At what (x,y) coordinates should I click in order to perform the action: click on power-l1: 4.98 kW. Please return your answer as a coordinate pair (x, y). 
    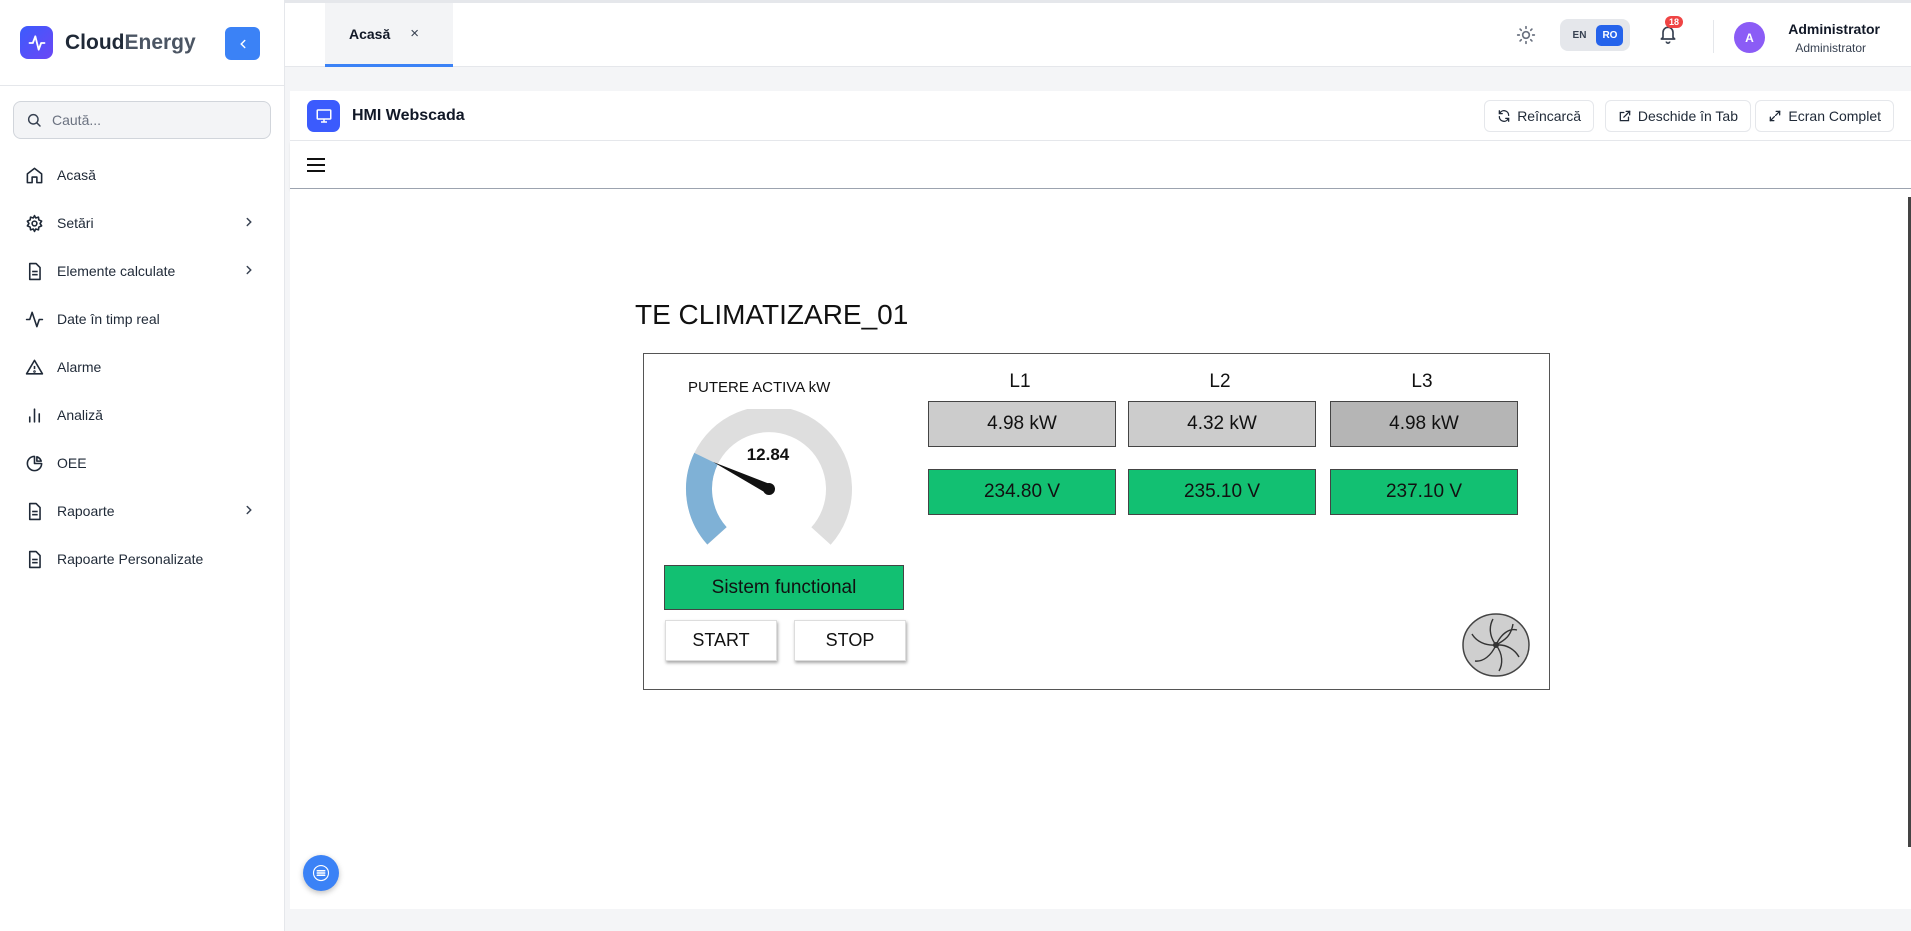
    Looking at the image, I should click on (1022, 424).